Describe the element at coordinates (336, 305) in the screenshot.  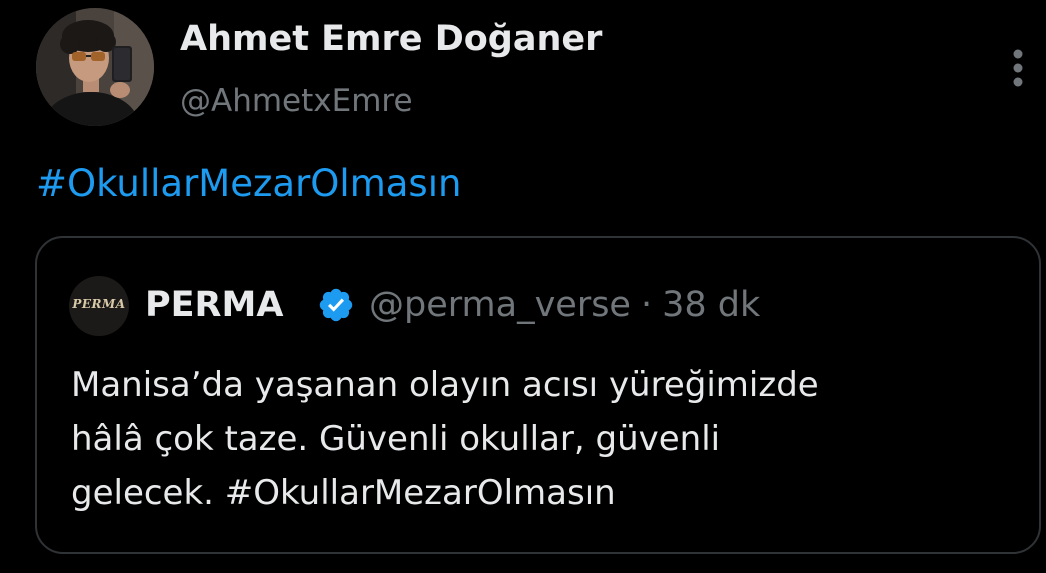
I see `verified-badge-icon` at that location.